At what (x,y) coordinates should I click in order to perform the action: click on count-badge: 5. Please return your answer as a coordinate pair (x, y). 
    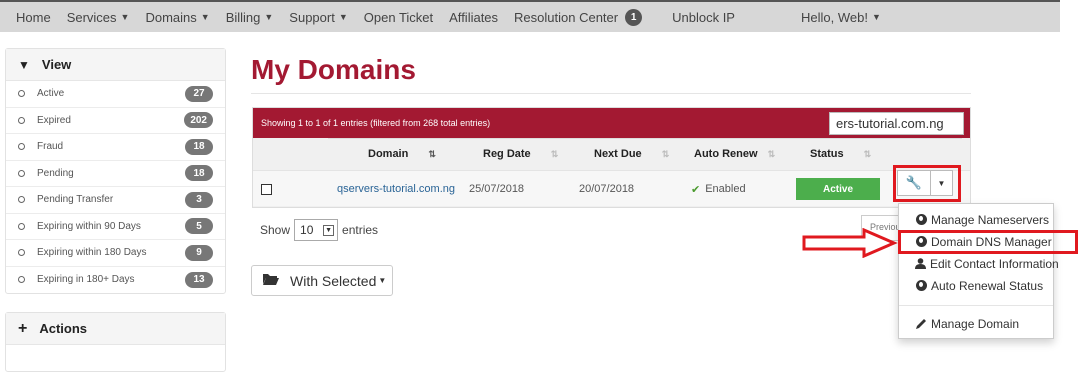
    Looking at the image, I should click on (199, 226).